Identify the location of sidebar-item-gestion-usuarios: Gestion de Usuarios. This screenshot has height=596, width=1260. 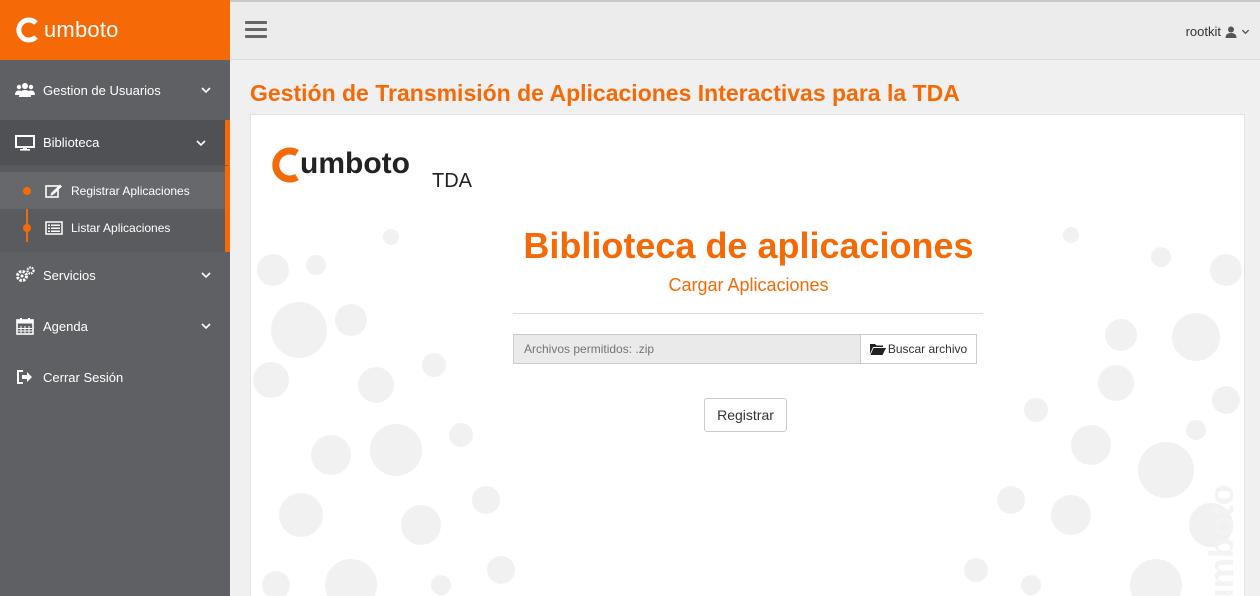
(115, 90).